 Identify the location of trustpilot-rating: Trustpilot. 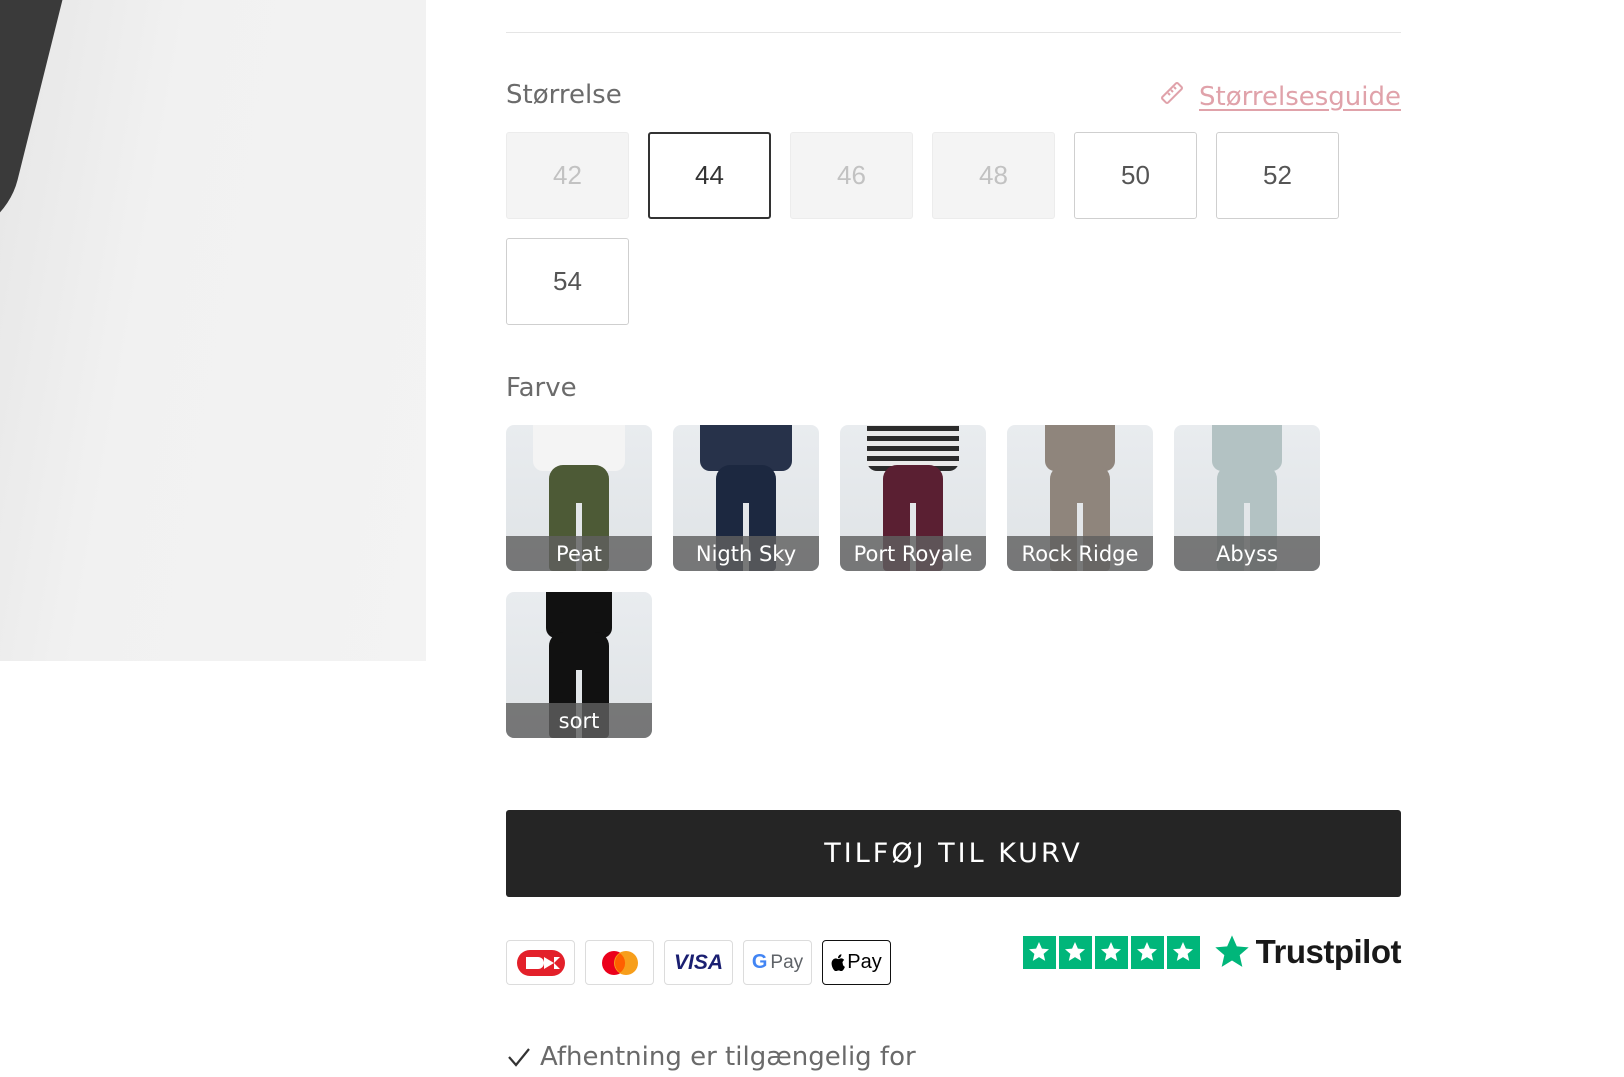
(1212, 952).